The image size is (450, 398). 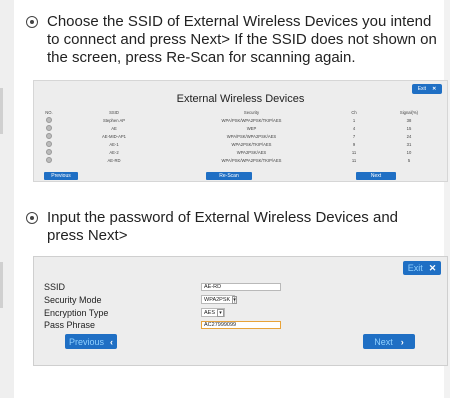 I want to click on table-row: AE-RD WPA/PSK/WPA2PSK/TKIP/AES 11 5, so click(x=241, y=160).